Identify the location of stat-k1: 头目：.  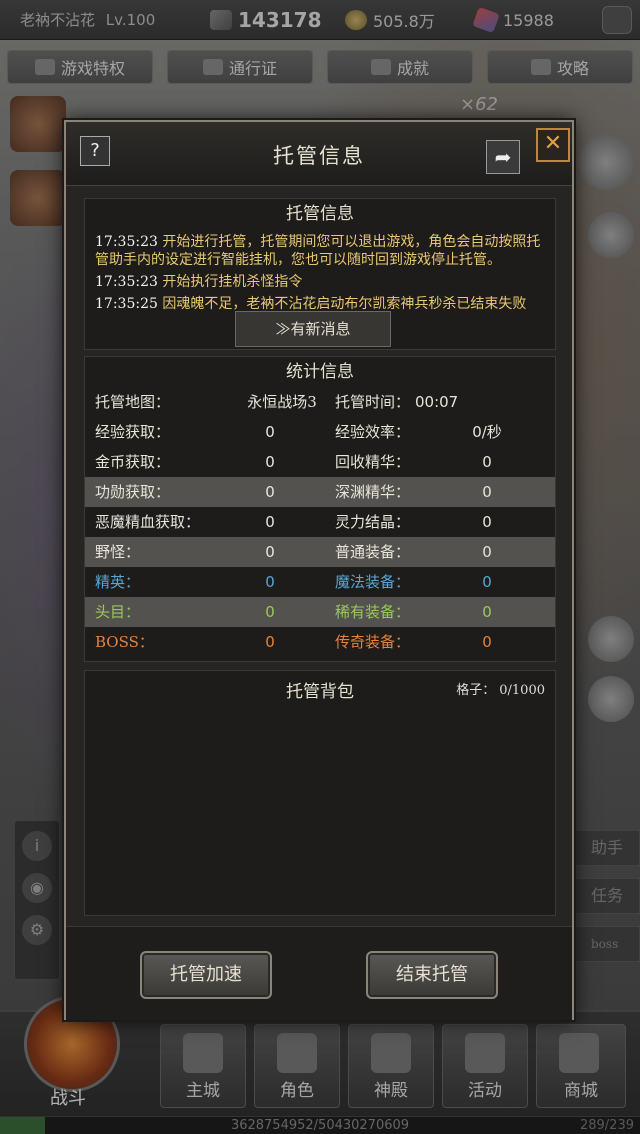
(118, 612).